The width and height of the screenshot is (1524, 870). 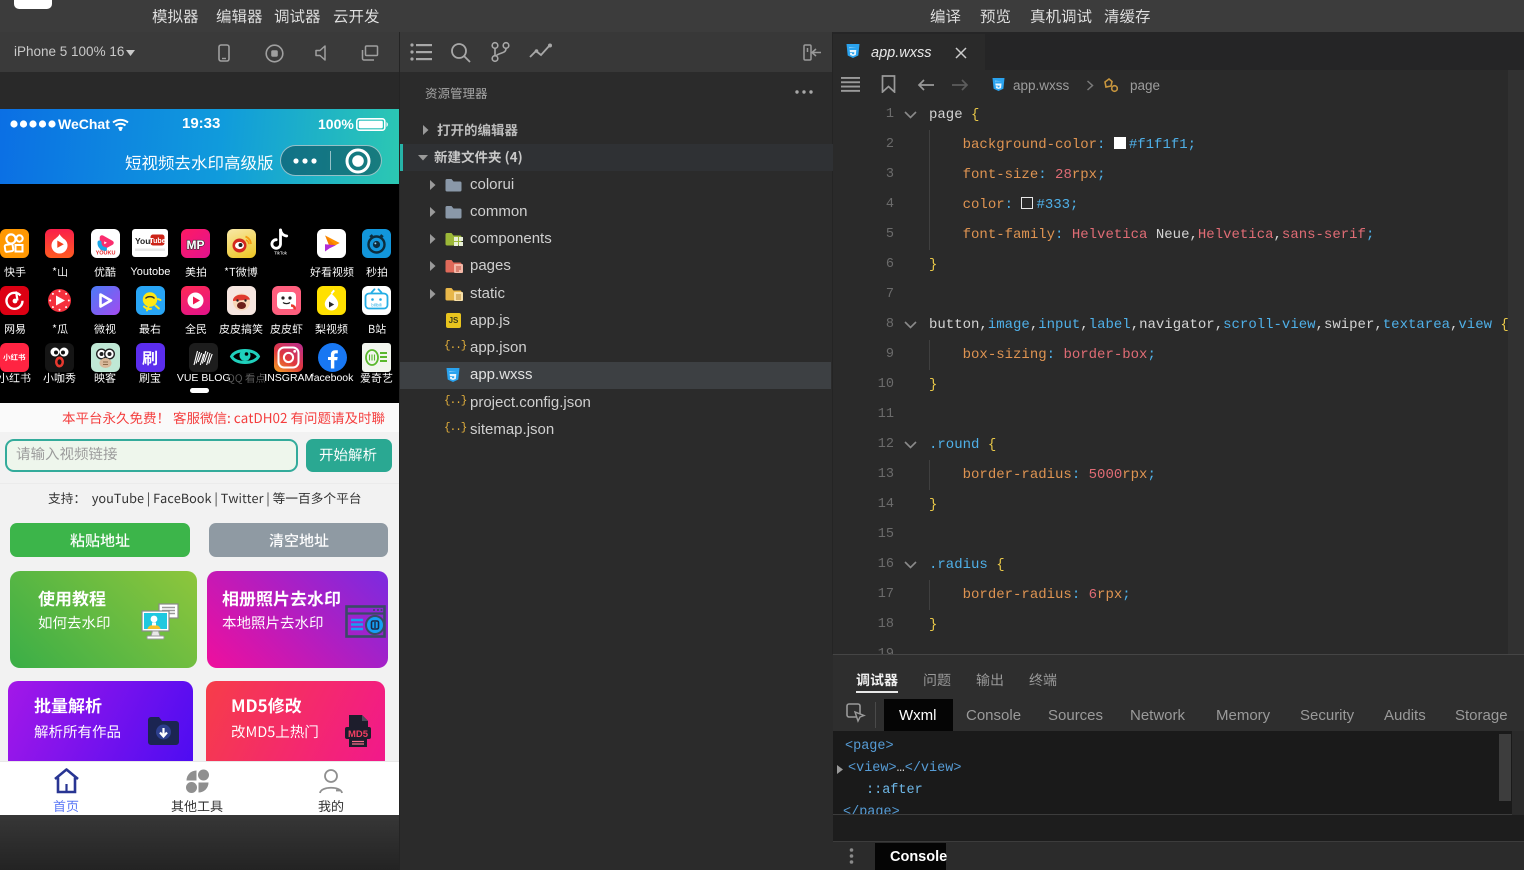 I want to click on svg-text: Tube, so click(x=158, y=241).